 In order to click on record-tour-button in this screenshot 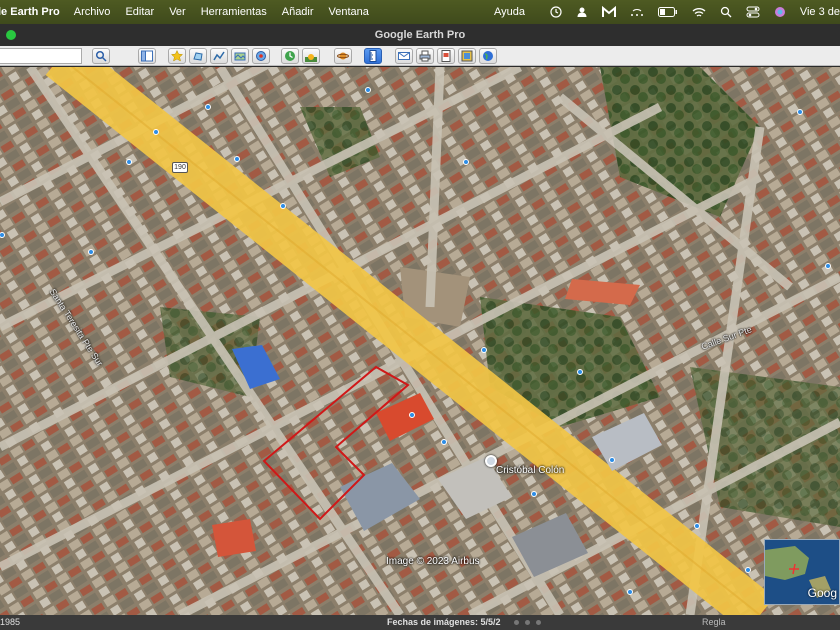, I will do `click(261, 56)`.